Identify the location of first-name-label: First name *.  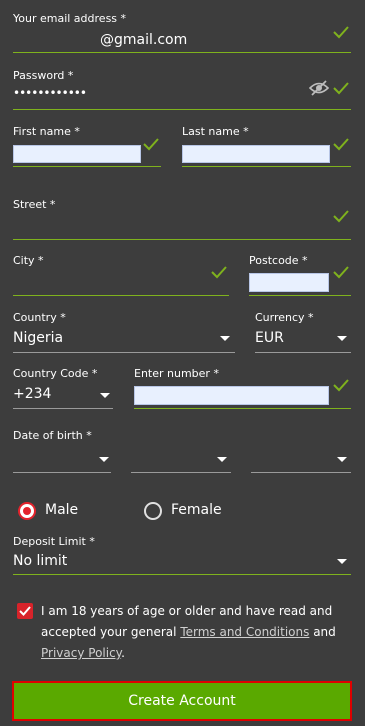
(46, 131).